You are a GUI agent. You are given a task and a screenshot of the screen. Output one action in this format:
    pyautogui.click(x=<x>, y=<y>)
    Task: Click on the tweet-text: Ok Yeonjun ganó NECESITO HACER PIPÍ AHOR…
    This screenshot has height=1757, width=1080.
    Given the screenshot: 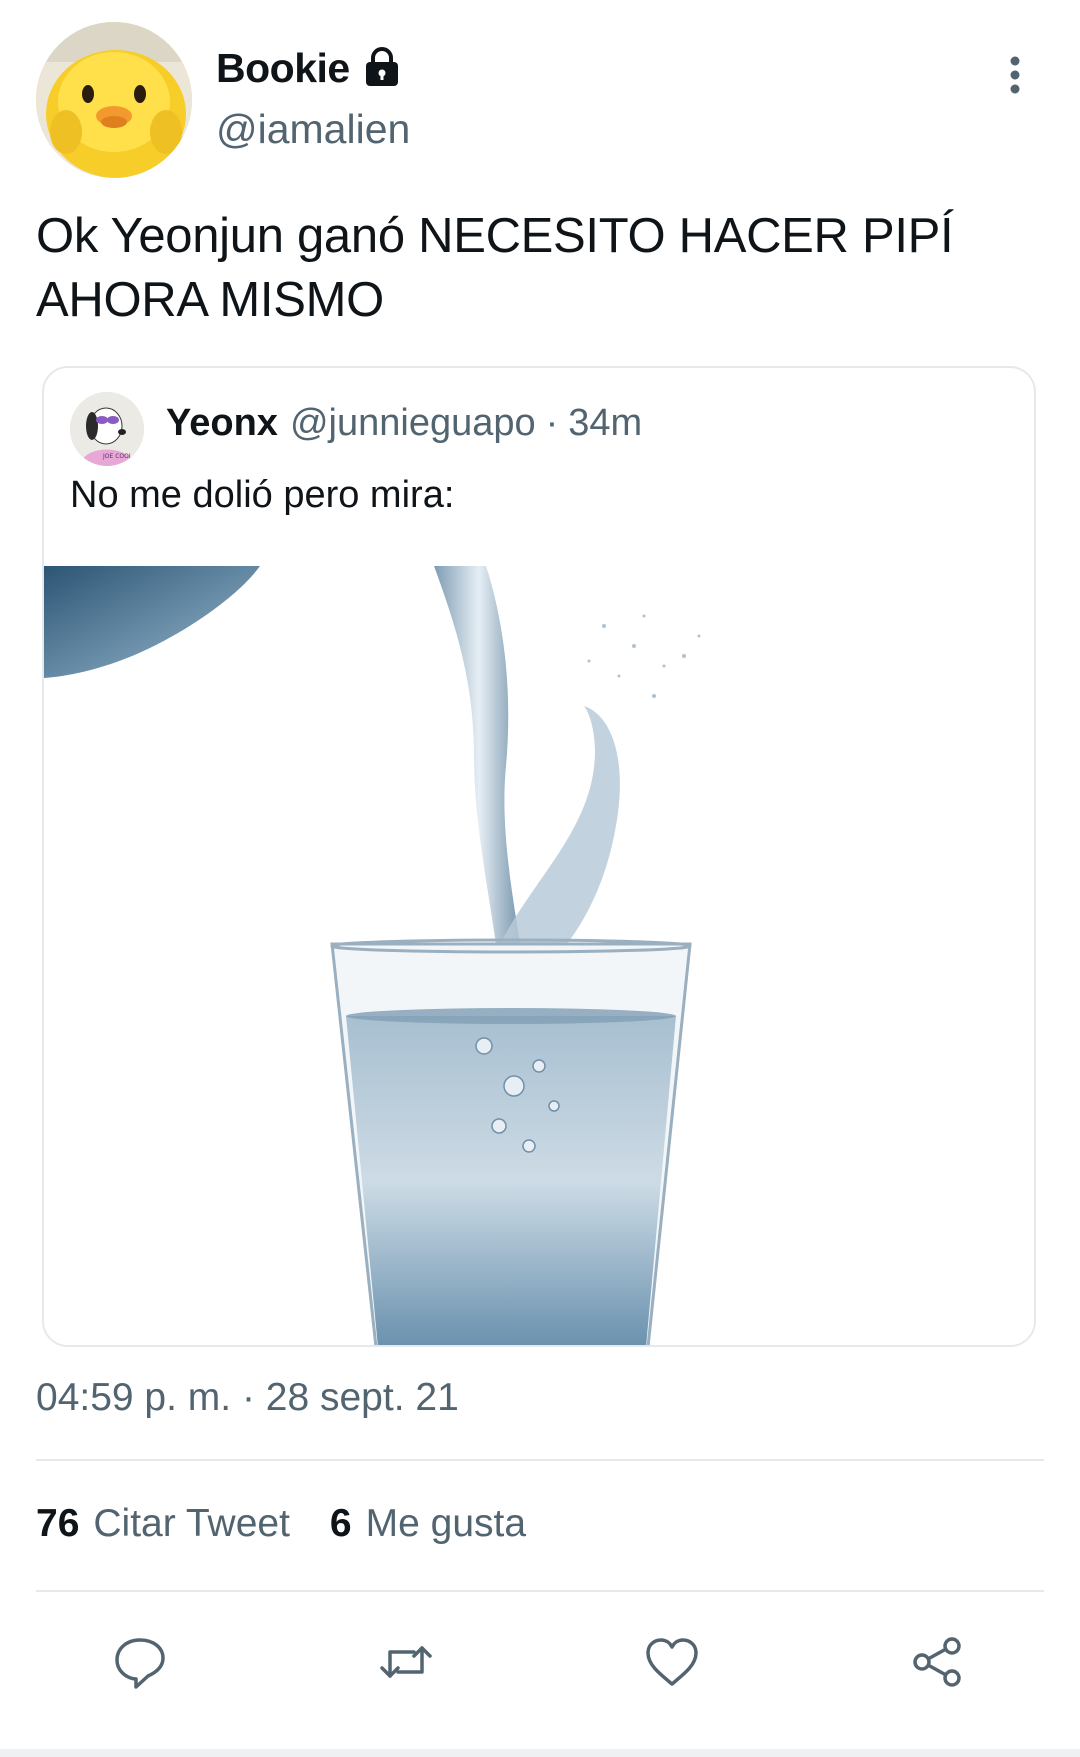 What is the action you would take?
    pyautogui.click(x=495, y=268)
    